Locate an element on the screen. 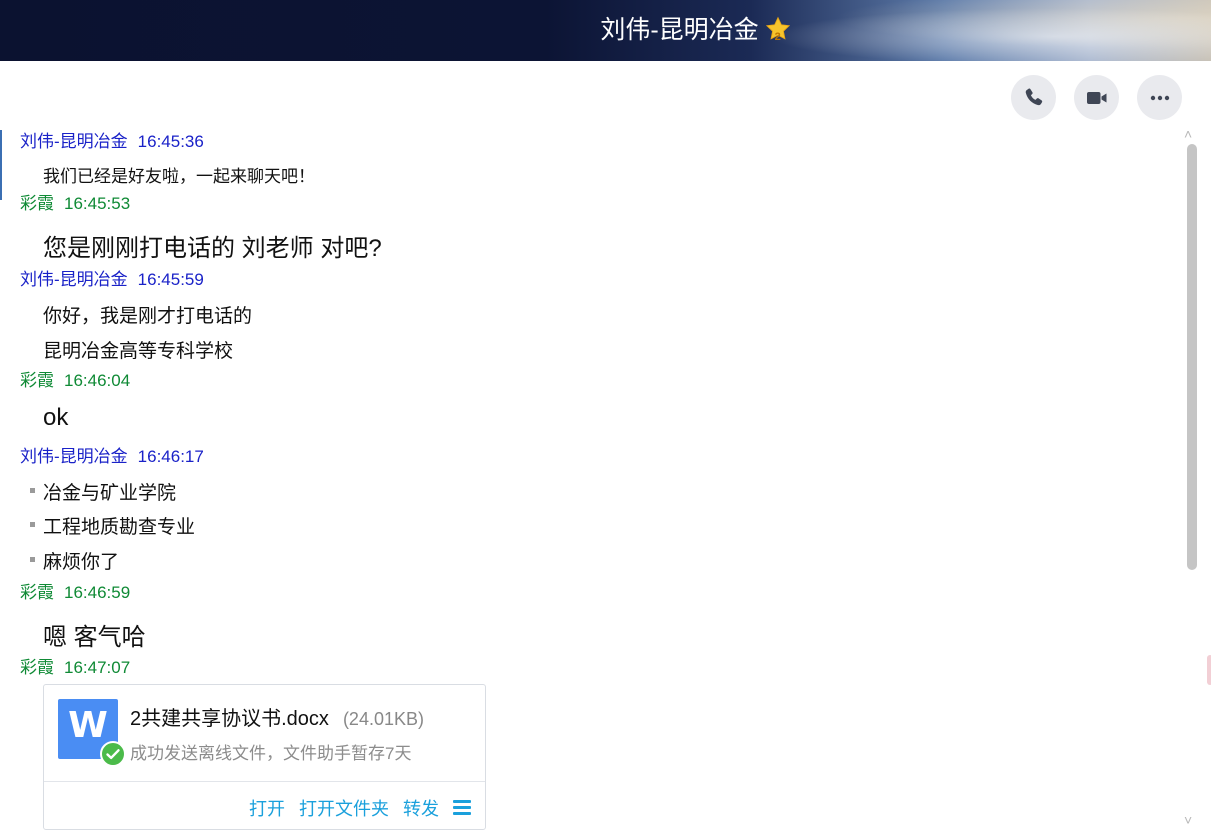  title-bar: 刘伟-昆明冶金 2 is located at coordinates (605, 30).